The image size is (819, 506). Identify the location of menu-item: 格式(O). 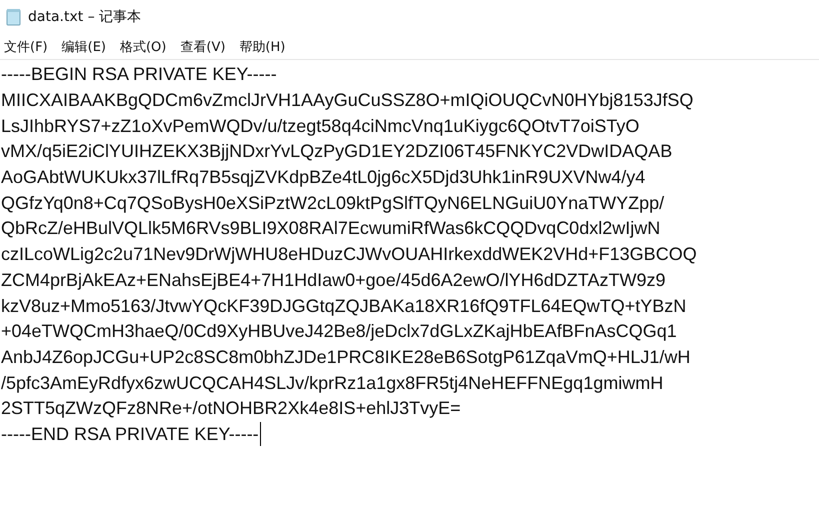
(143, 47).